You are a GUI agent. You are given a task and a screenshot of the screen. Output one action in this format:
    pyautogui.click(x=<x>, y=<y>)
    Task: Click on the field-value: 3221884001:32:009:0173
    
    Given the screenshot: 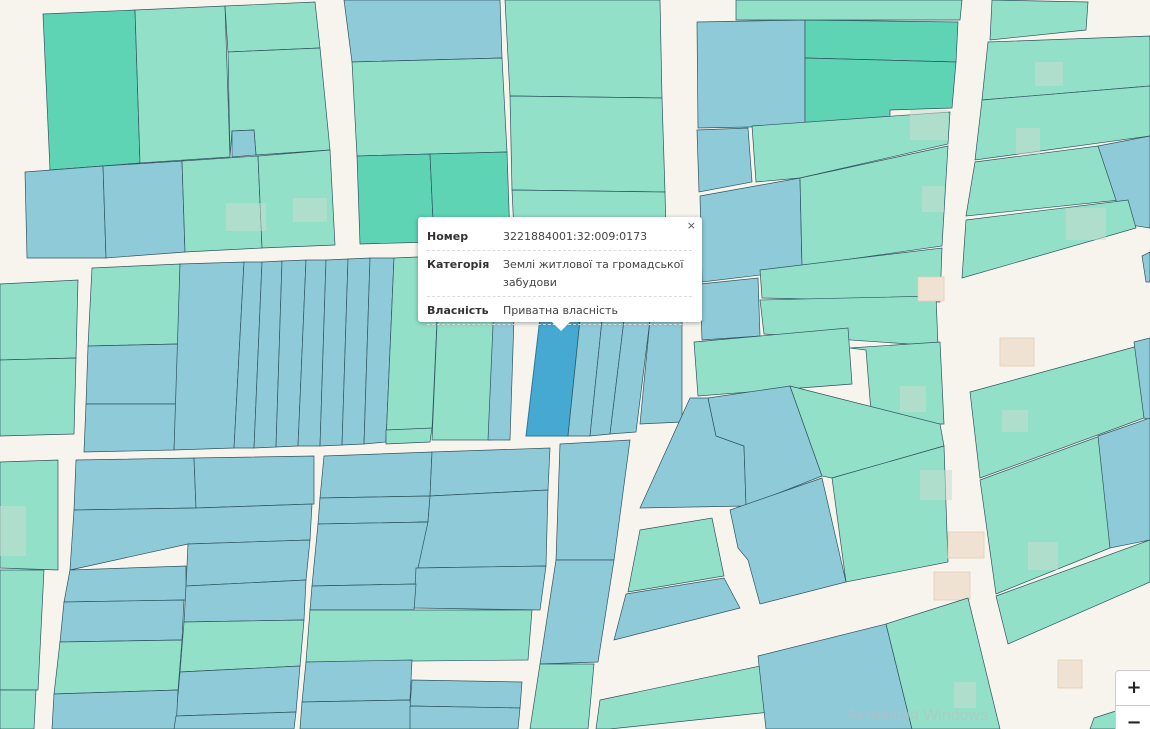 What is the action you would take?
    pyautogui.click(x=575, y=236)
    